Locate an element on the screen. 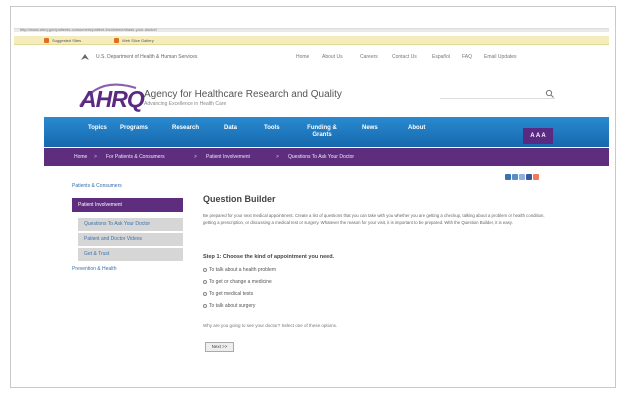 Image resolution: width=623 pixels, height=394 pixels. twitter-icon is located at coordinates (536, 177).